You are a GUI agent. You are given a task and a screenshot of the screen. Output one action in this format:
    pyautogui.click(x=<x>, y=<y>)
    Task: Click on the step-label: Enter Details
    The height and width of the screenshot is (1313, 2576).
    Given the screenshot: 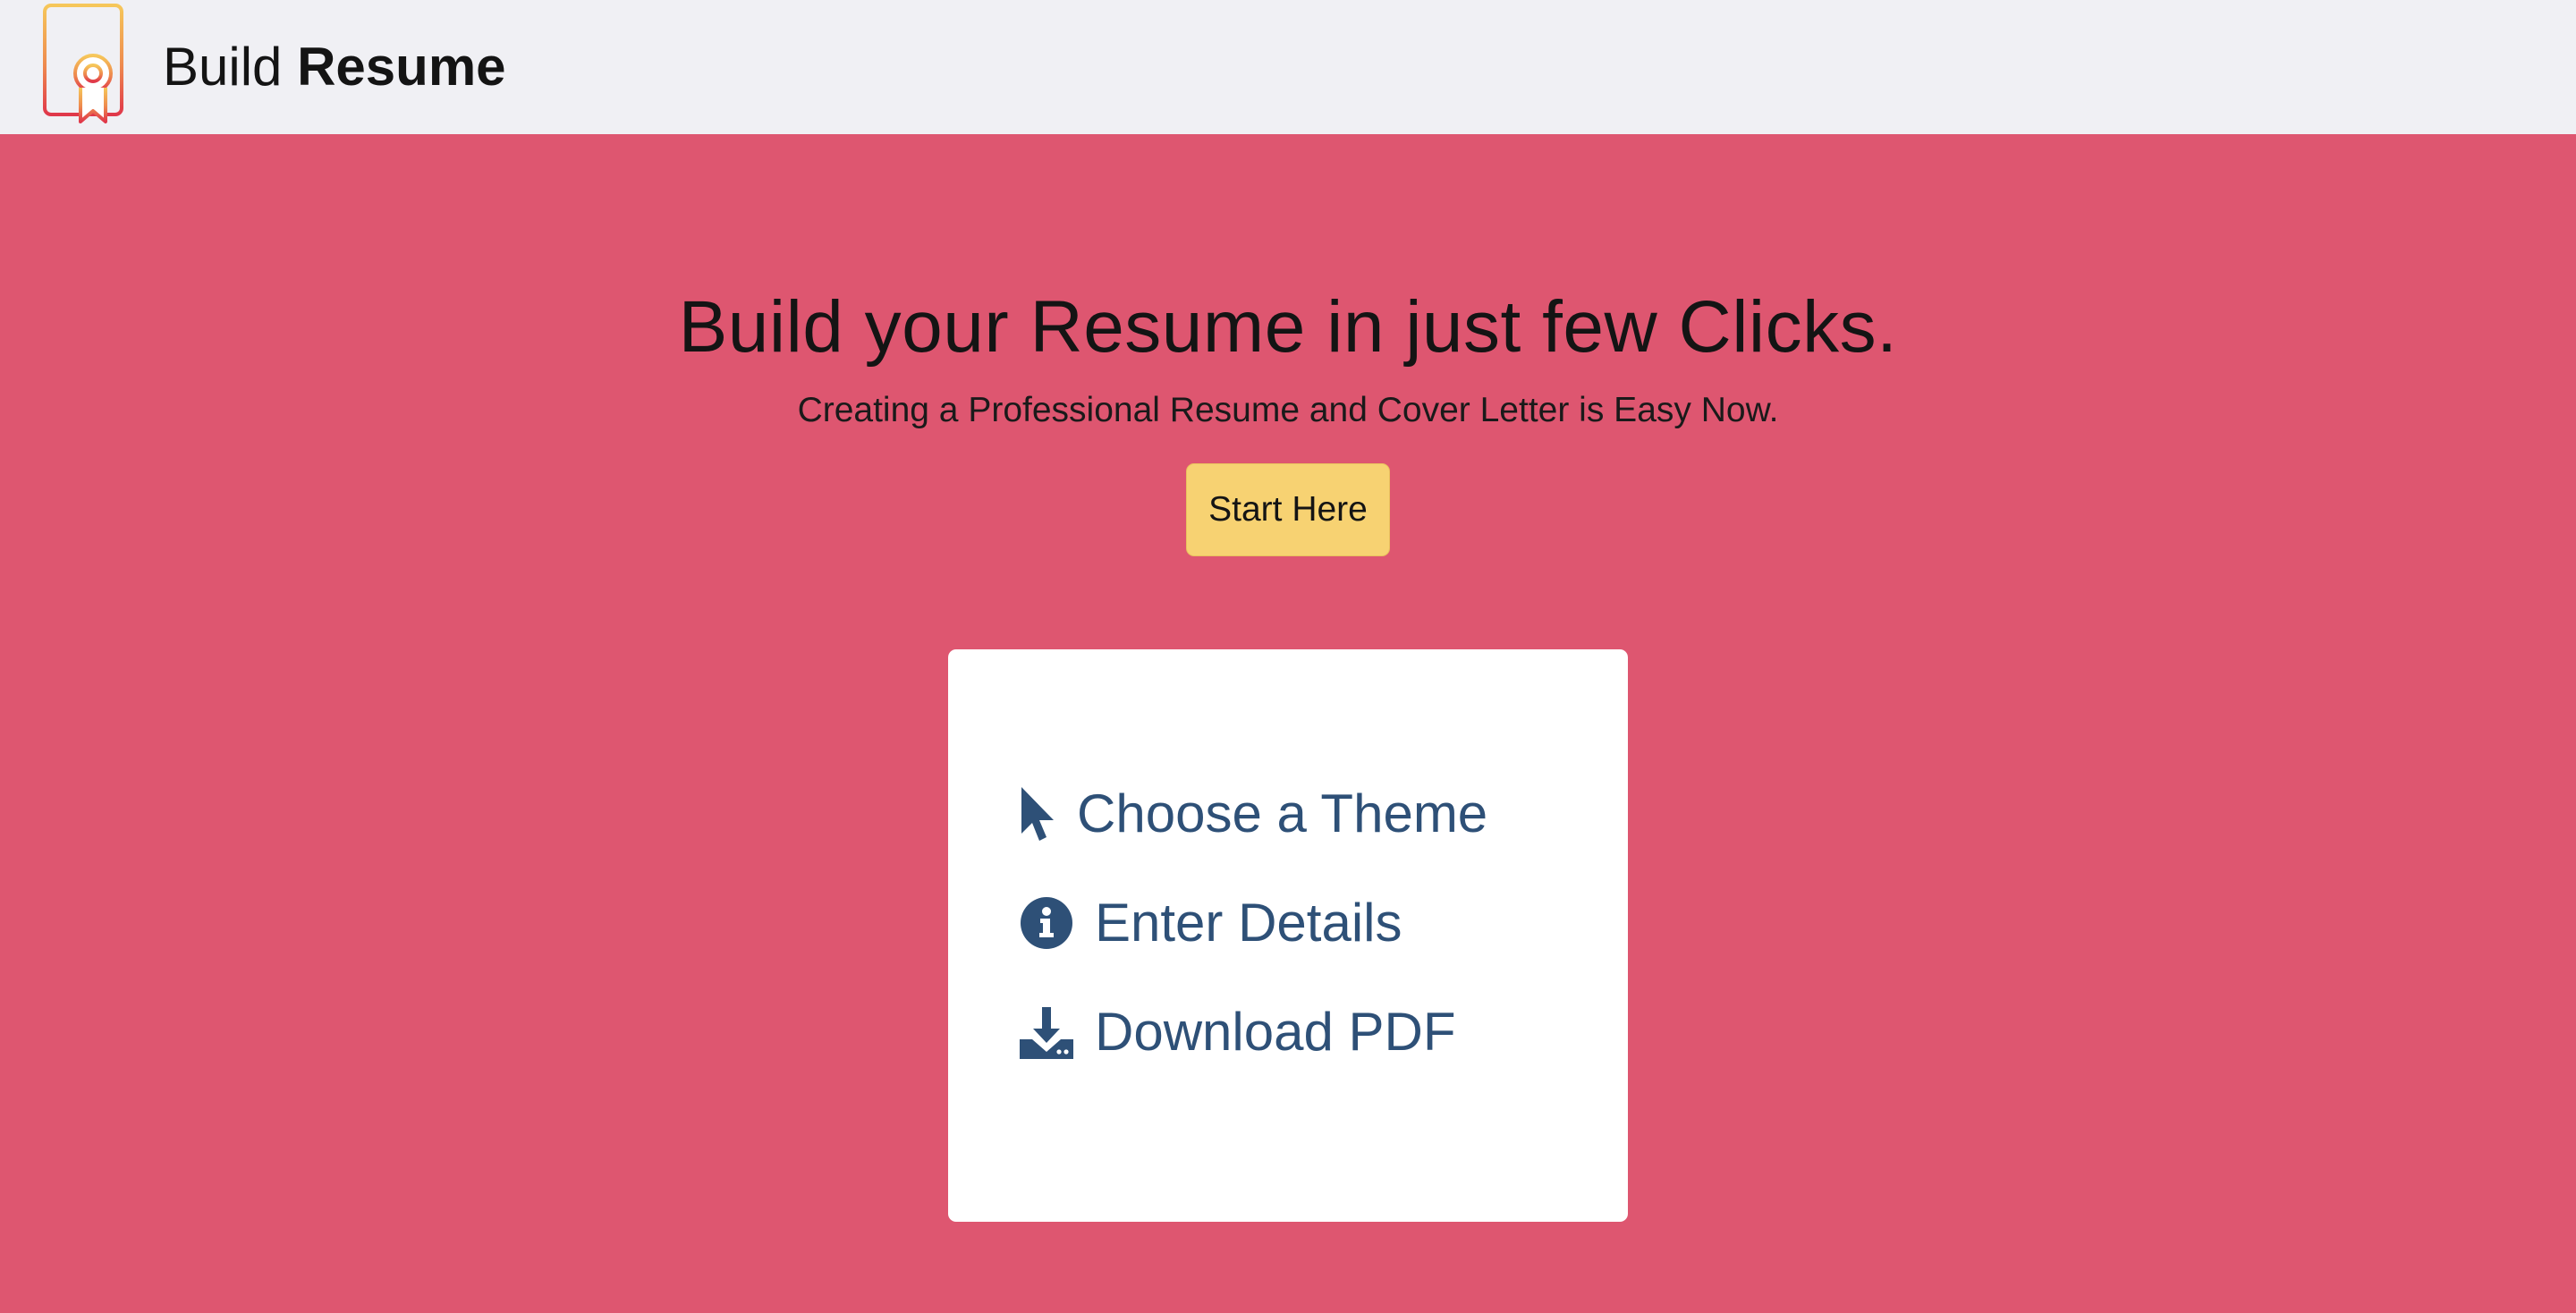 What is the action you would take?
    pyautogui.click(x=1248, y=923)
    